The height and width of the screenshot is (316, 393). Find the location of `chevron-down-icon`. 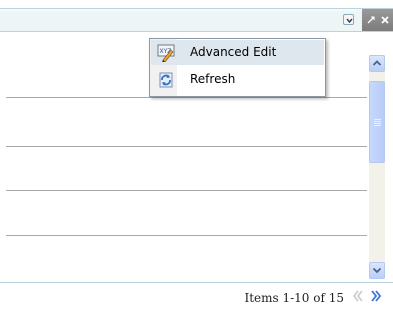

chevron-down-icon is located at coordinates (349, 21).